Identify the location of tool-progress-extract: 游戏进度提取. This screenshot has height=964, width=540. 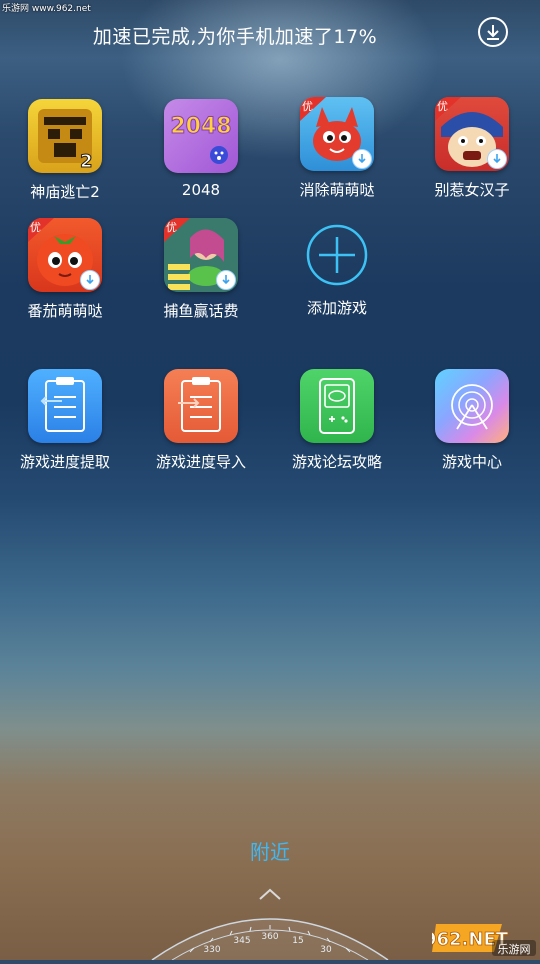
(65, 420).